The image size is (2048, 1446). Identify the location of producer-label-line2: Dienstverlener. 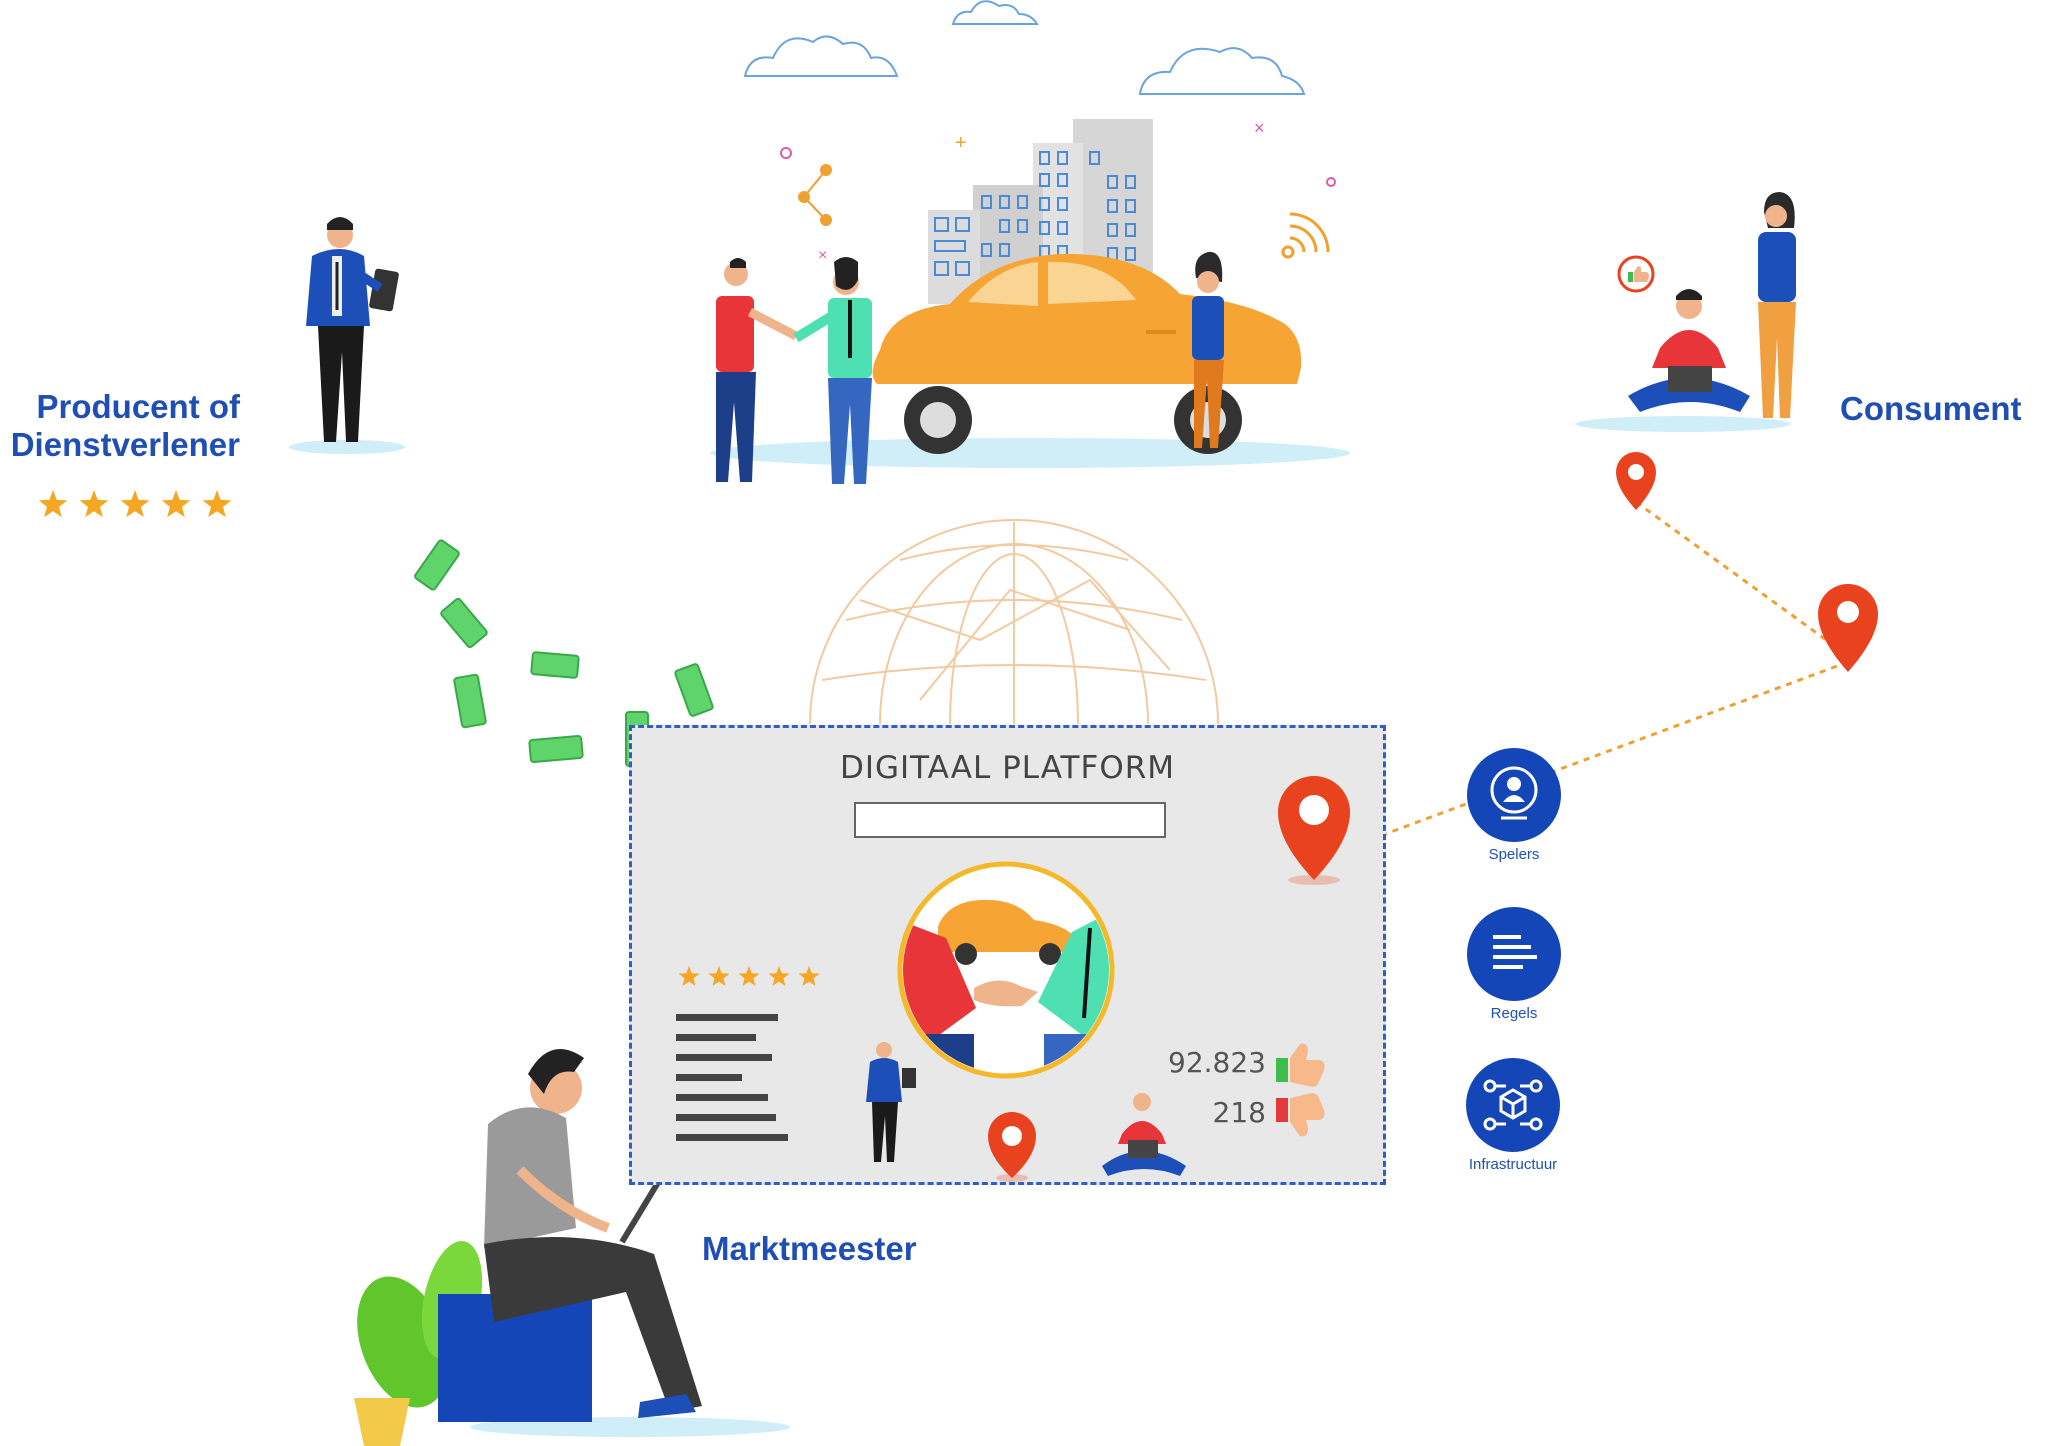
(125, 444).